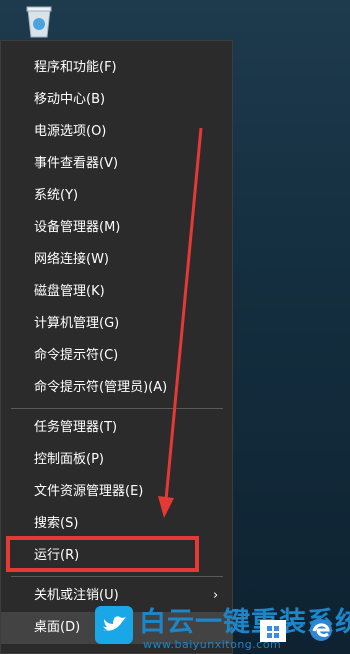  What do you see at coordinates (273, 631) in the screenshot?
I see `windows-store-icon` at bounding box center [273, 631].